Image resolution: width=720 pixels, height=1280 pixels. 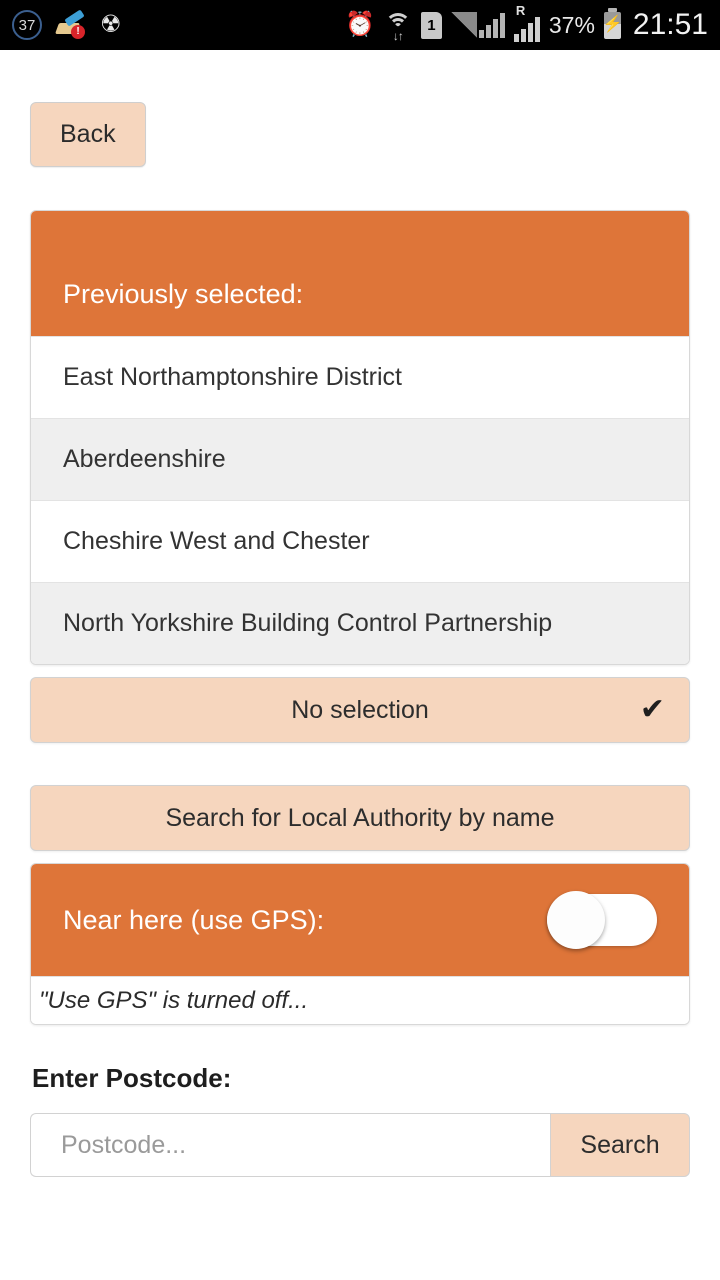 I want to click on postcode-section-label: Enter Postcode:, so click(x=132, y=1078).